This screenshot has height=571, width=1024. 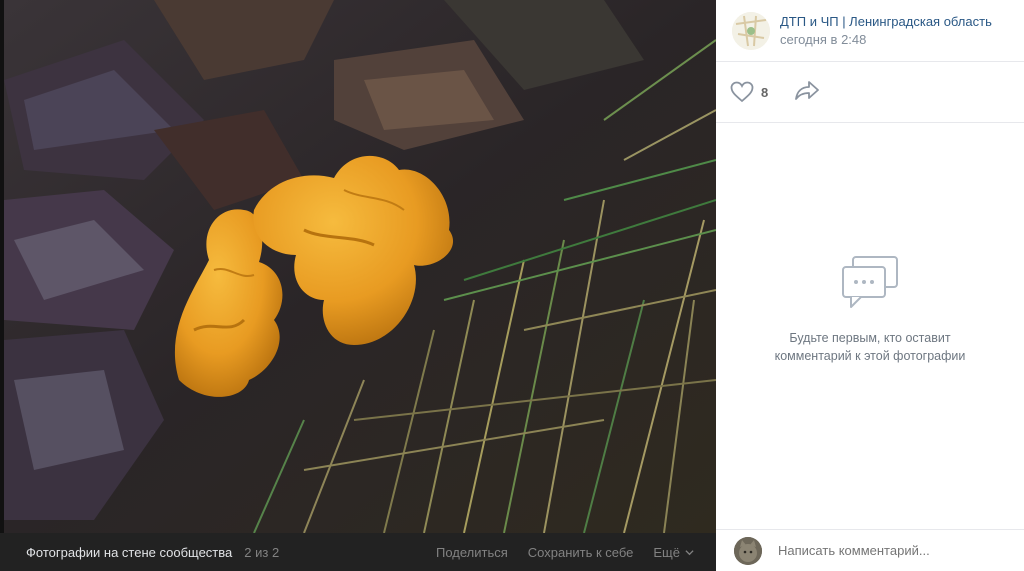 What do you see at coordinates (895, 21) in the screenshot?
I see `group-name-link: ДТП и ЧП | Ленинградская область` at bounding box center [895, 21].